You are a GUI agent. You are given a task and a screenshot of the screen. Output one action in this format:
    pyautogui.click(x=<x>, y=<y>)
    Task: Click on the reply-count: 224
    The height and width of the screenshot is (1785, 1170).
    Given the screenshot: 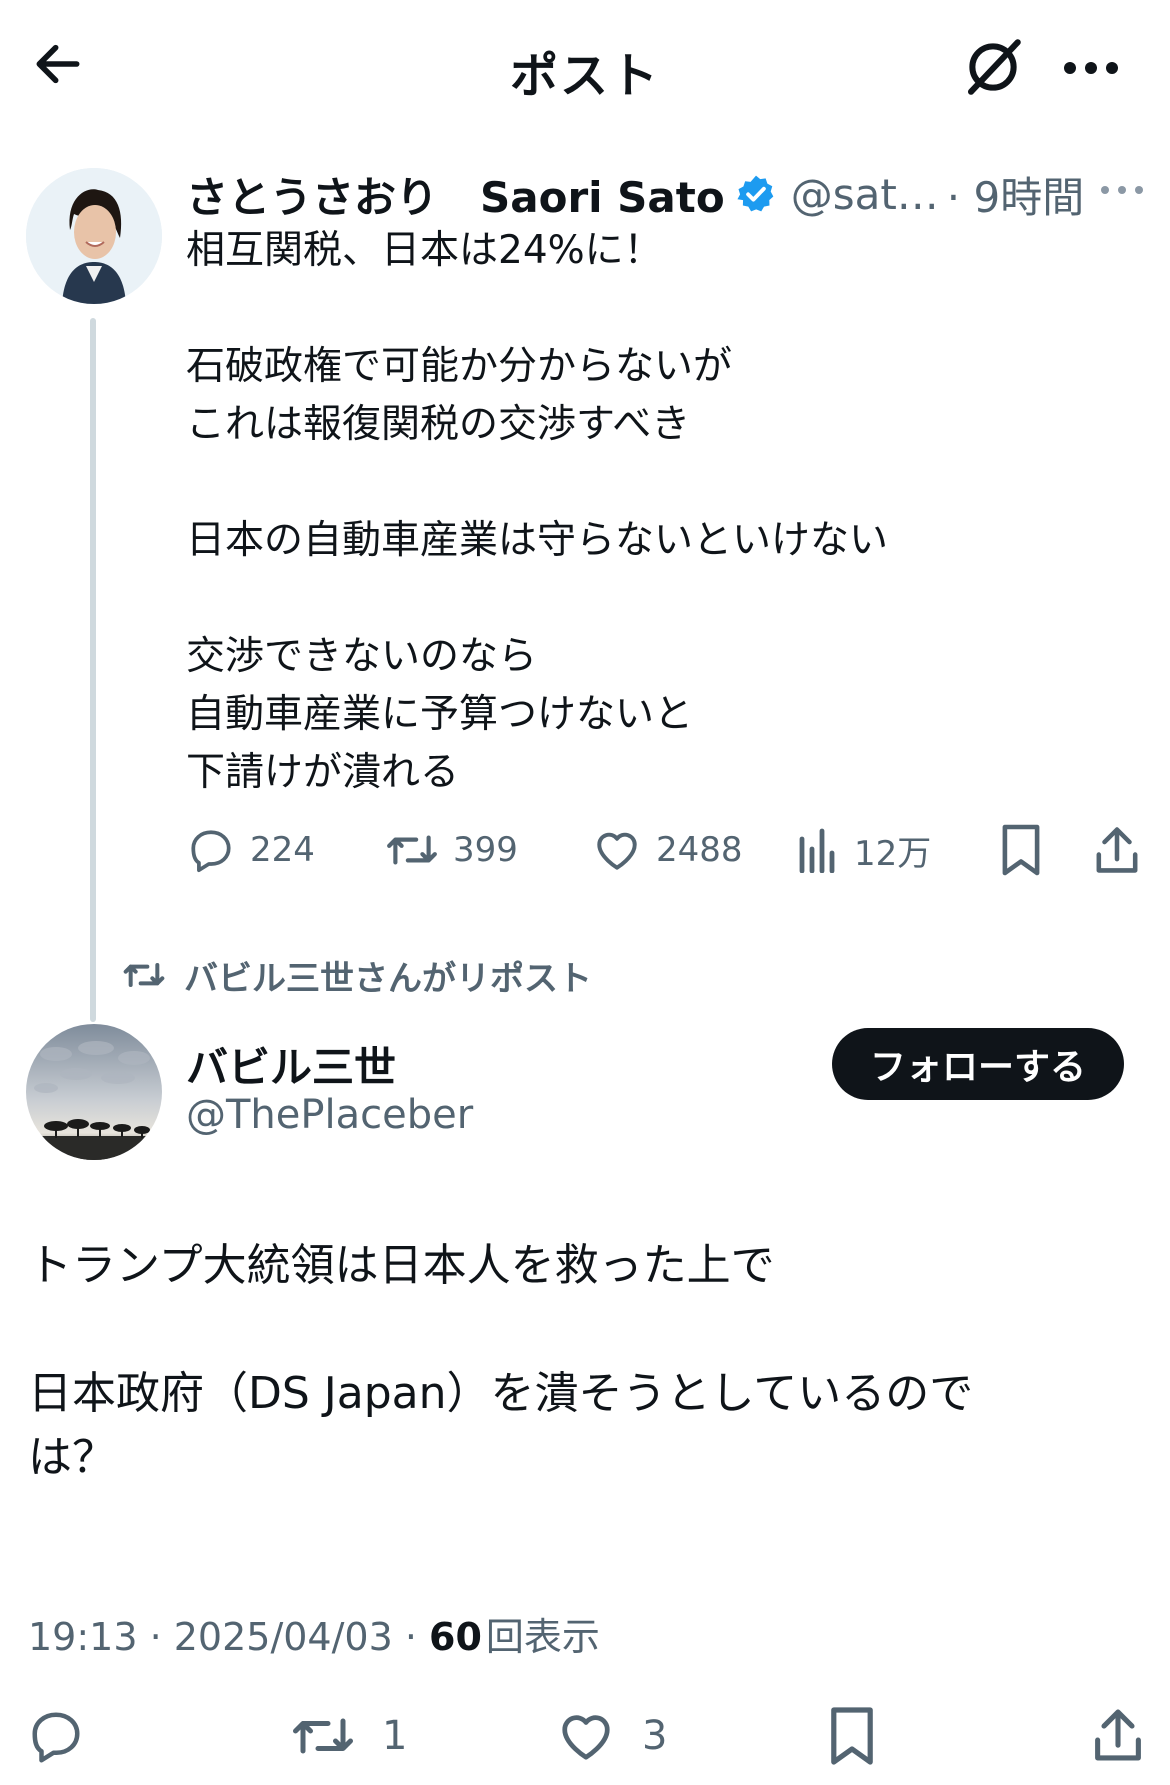 What is the action you would take?
    pyautogui.click(x=282, y=850)
    